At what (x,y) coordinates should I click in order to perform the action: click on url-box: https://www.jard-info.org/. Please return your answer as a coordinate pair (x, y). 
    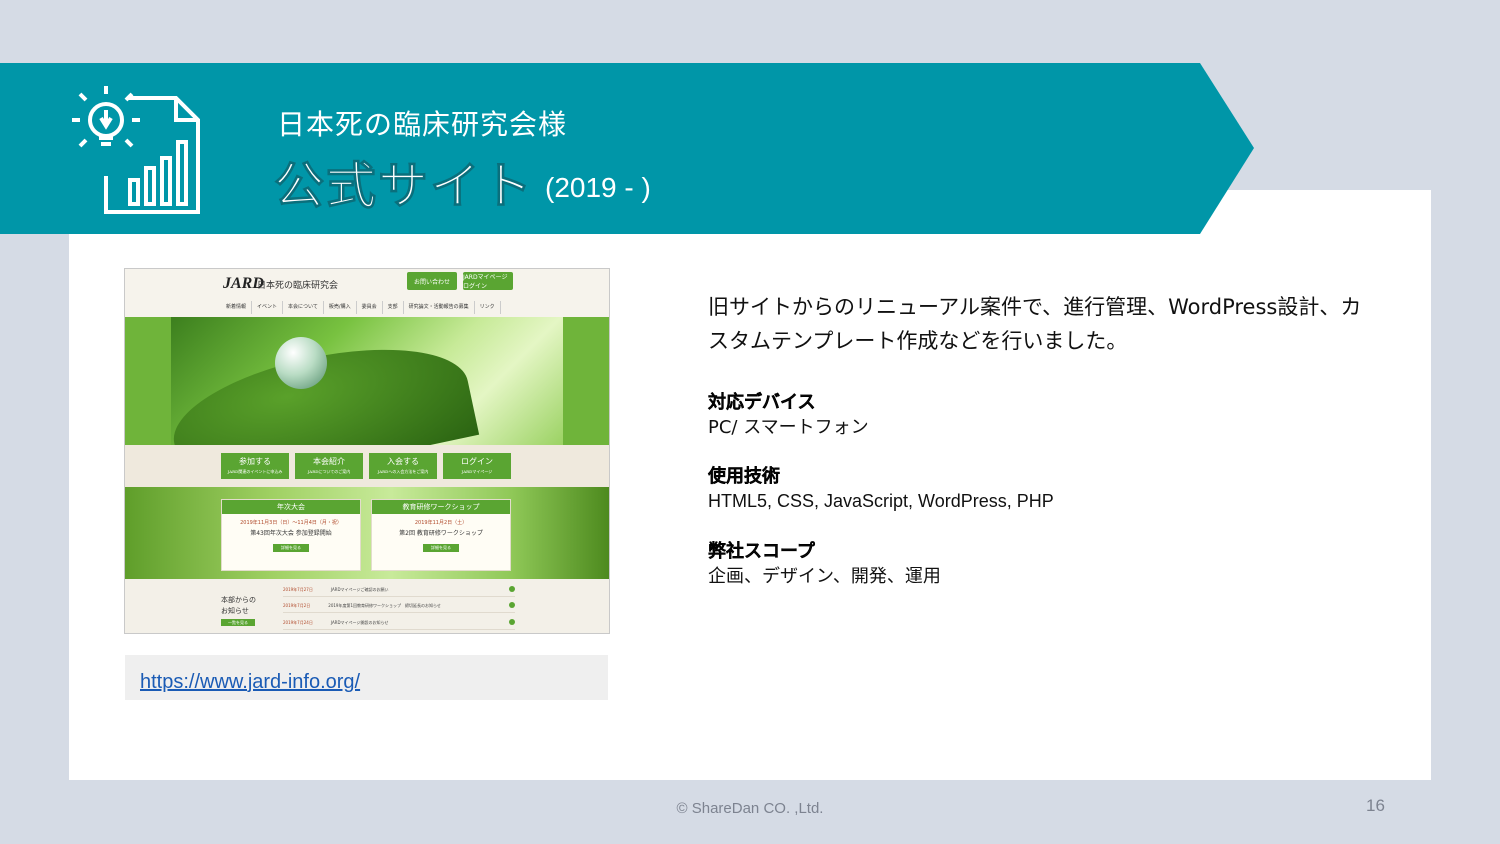
    Looking at the image, I should click on (366, 677).